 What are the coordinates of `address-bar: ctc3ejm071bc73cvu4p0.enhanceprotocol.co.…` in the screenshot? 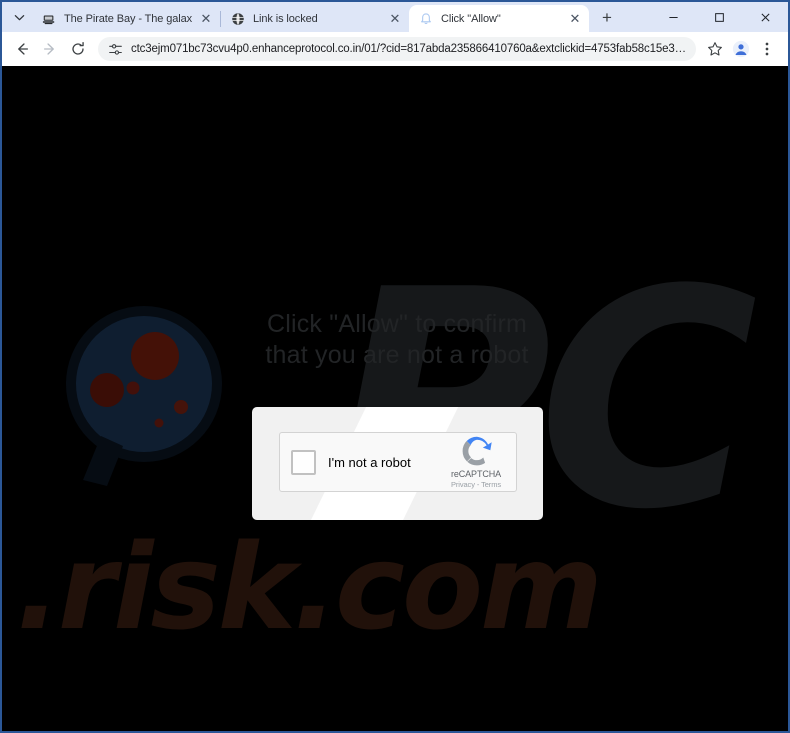 It's located at (397, 49).